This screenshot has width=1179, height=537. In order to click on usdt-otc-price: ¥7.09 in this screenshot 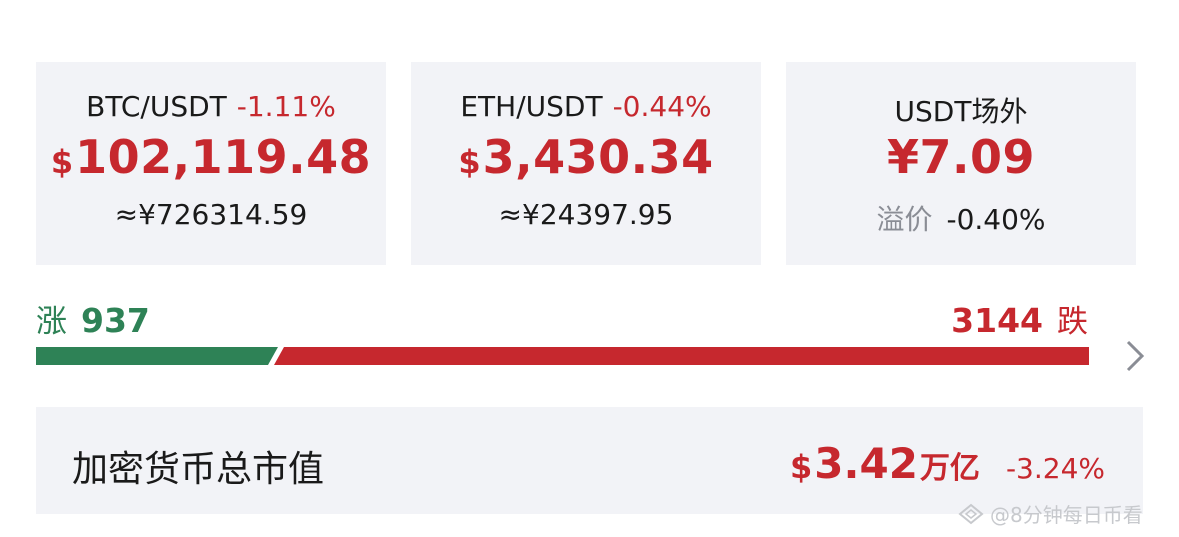, I will do `click(960, 157)`.